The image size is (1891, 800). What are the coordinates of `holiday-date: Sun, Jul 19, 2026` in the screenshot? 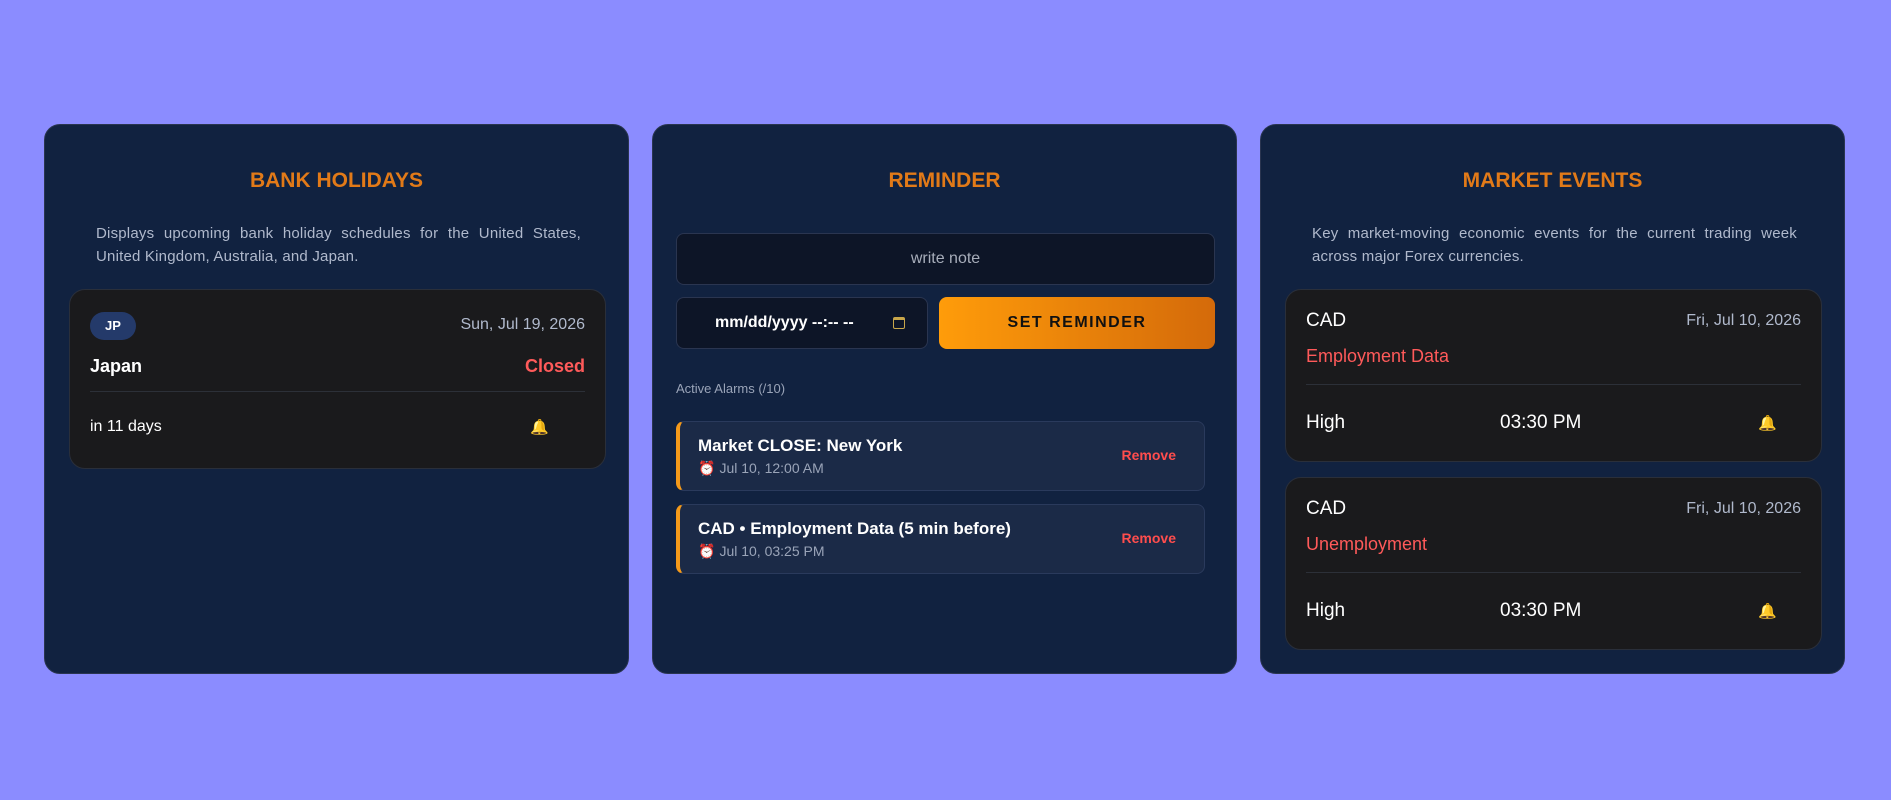 It's located at (522, 324).